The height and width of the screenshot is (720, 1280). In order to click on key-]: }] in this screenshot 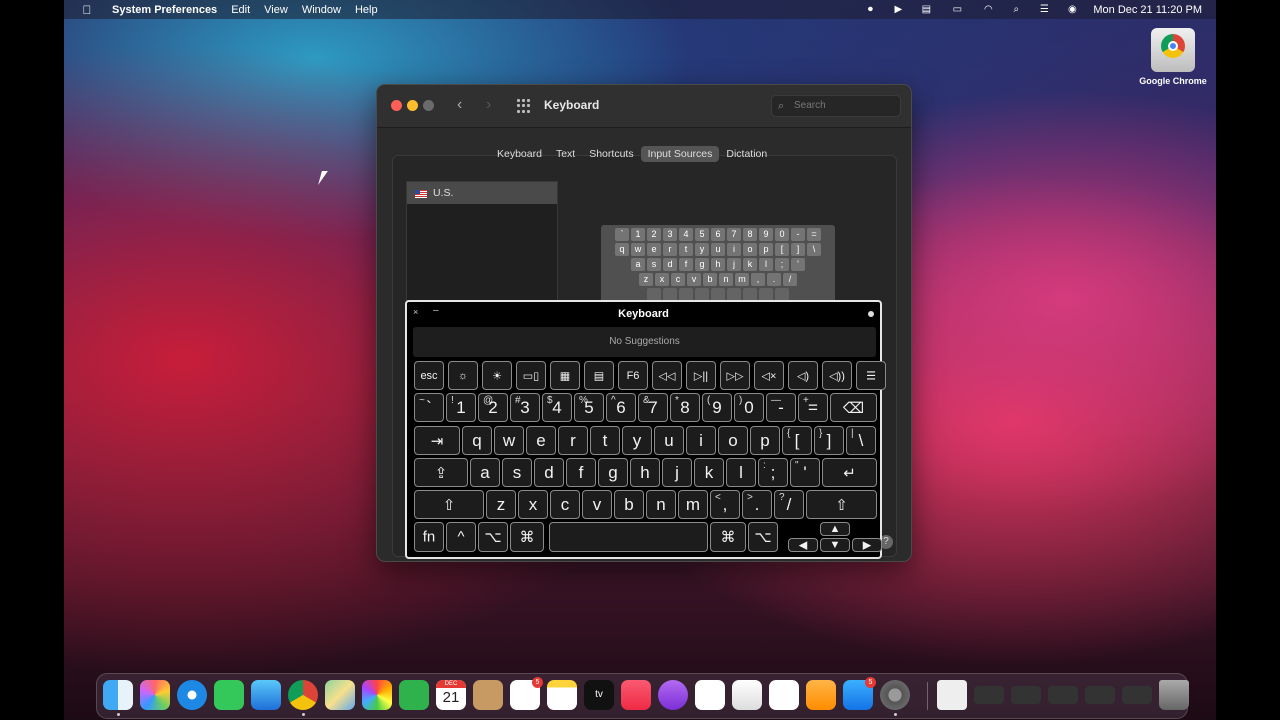, I will do `click(829, 440)`.